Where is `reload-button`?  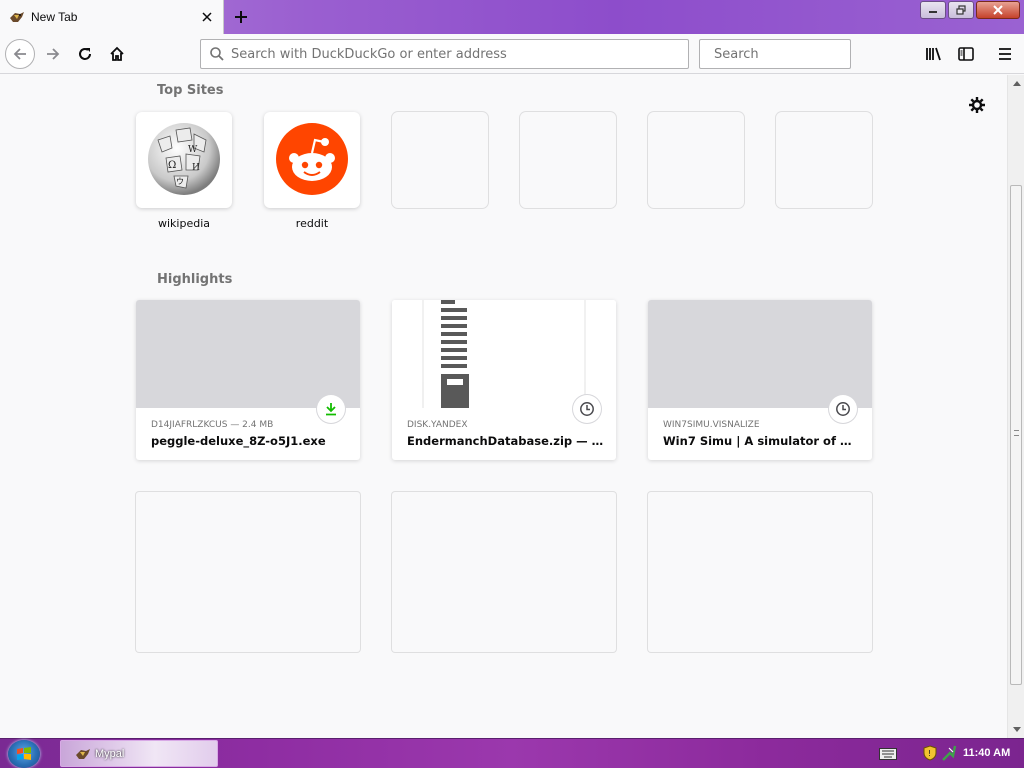 reload-button is located at coordinates (85, 54).